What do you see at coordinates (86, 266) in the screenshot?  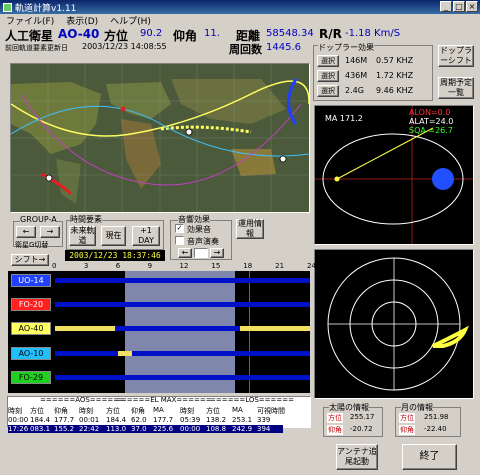 I see `hour-tick-label: 3` at bounding box center [86, 266].